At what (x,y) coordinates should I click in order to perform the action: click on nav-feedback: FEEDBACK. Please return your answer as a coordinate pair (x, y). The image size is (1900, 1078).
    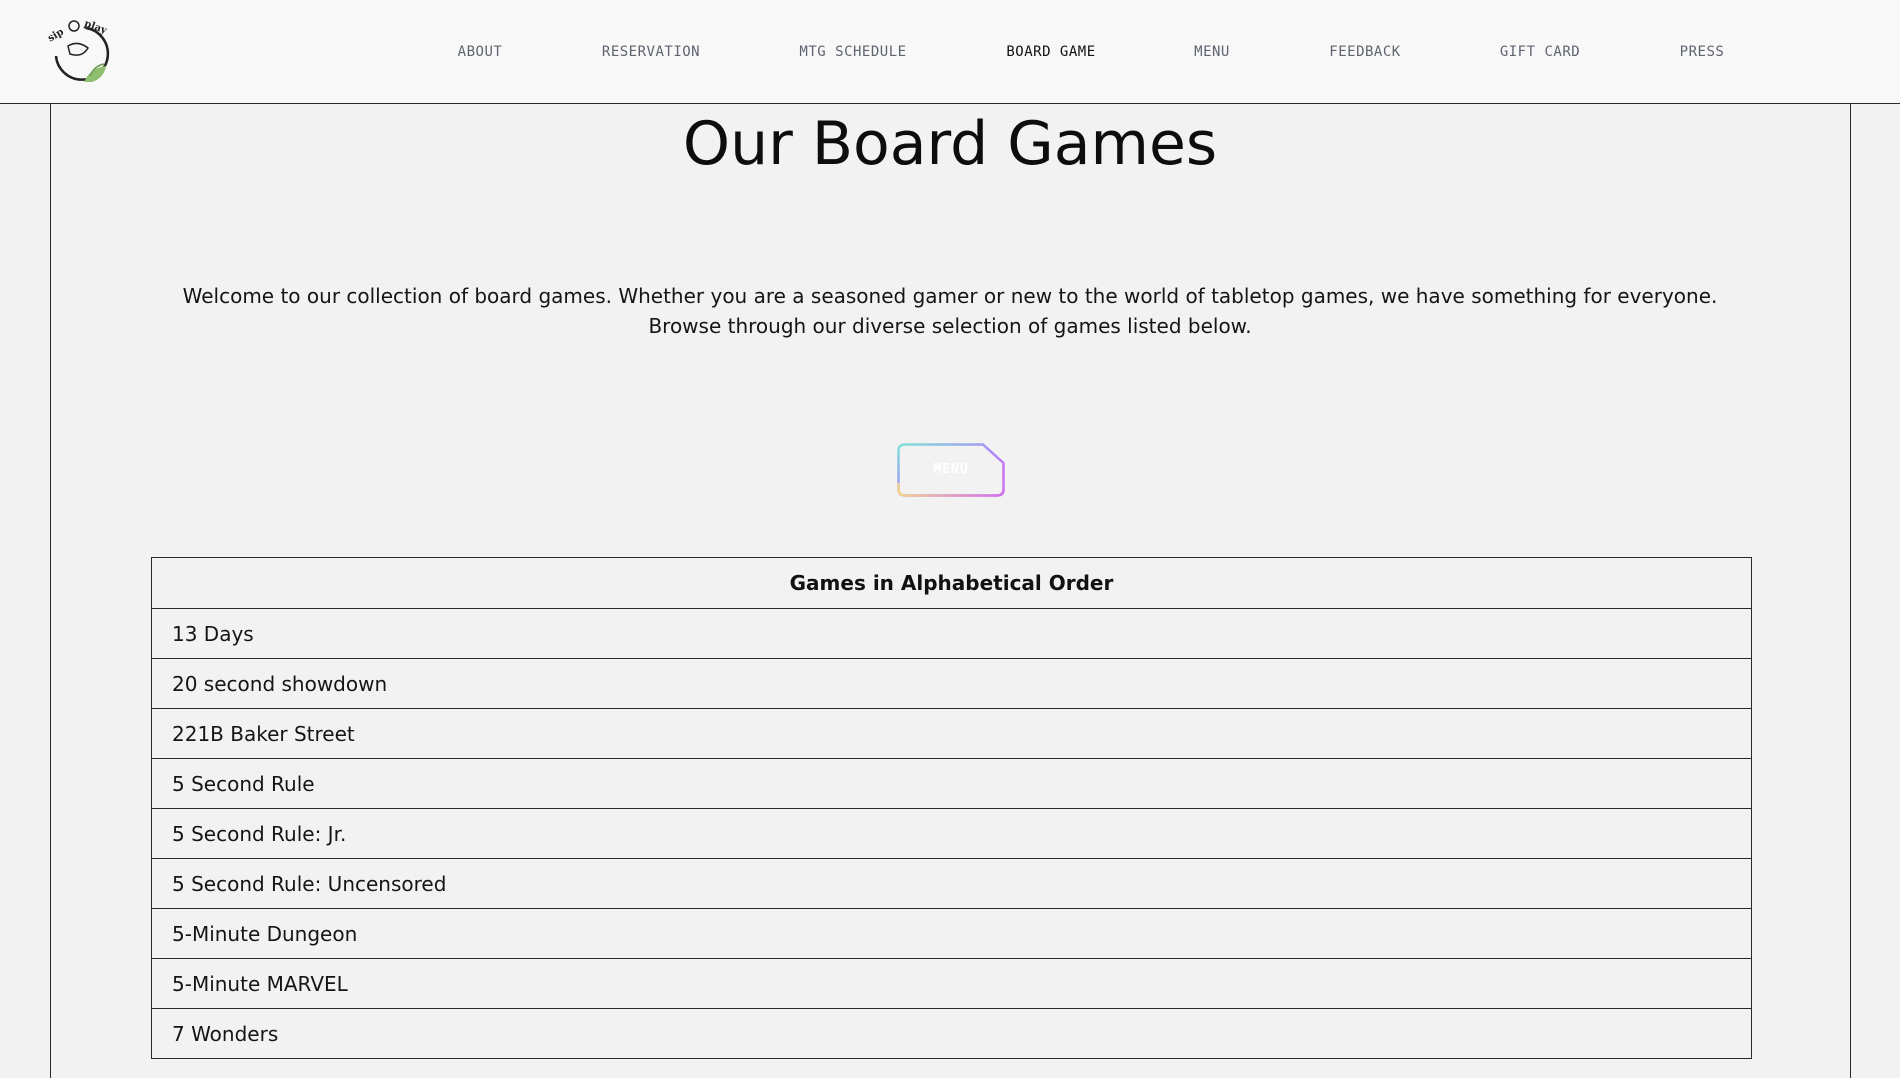
    Looking at the image, I should click on (1364, 52).